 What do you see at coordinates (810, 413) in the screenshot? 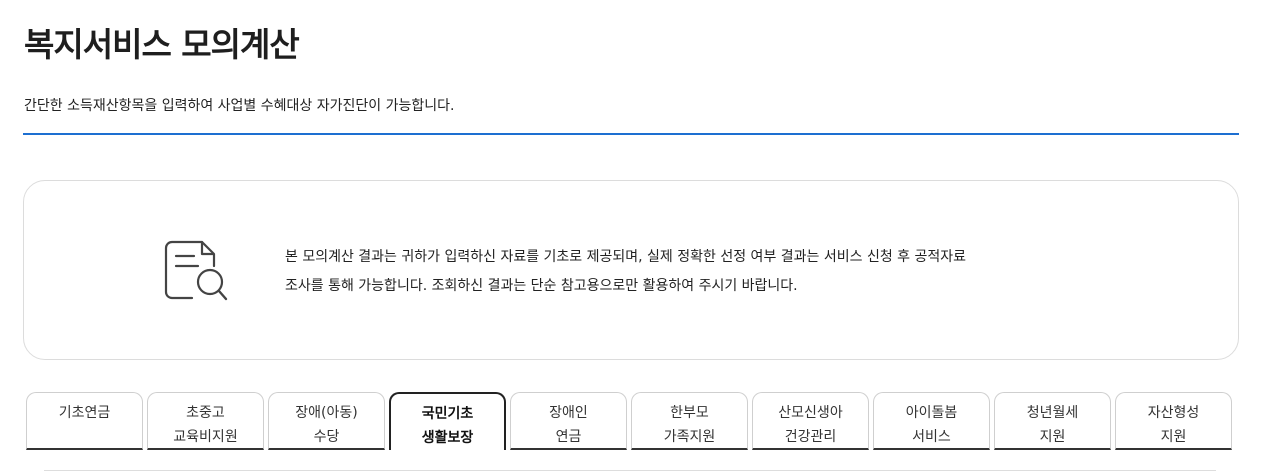
I see `tab-label-line1: 산모신생아` at bounding box center [810, 413].